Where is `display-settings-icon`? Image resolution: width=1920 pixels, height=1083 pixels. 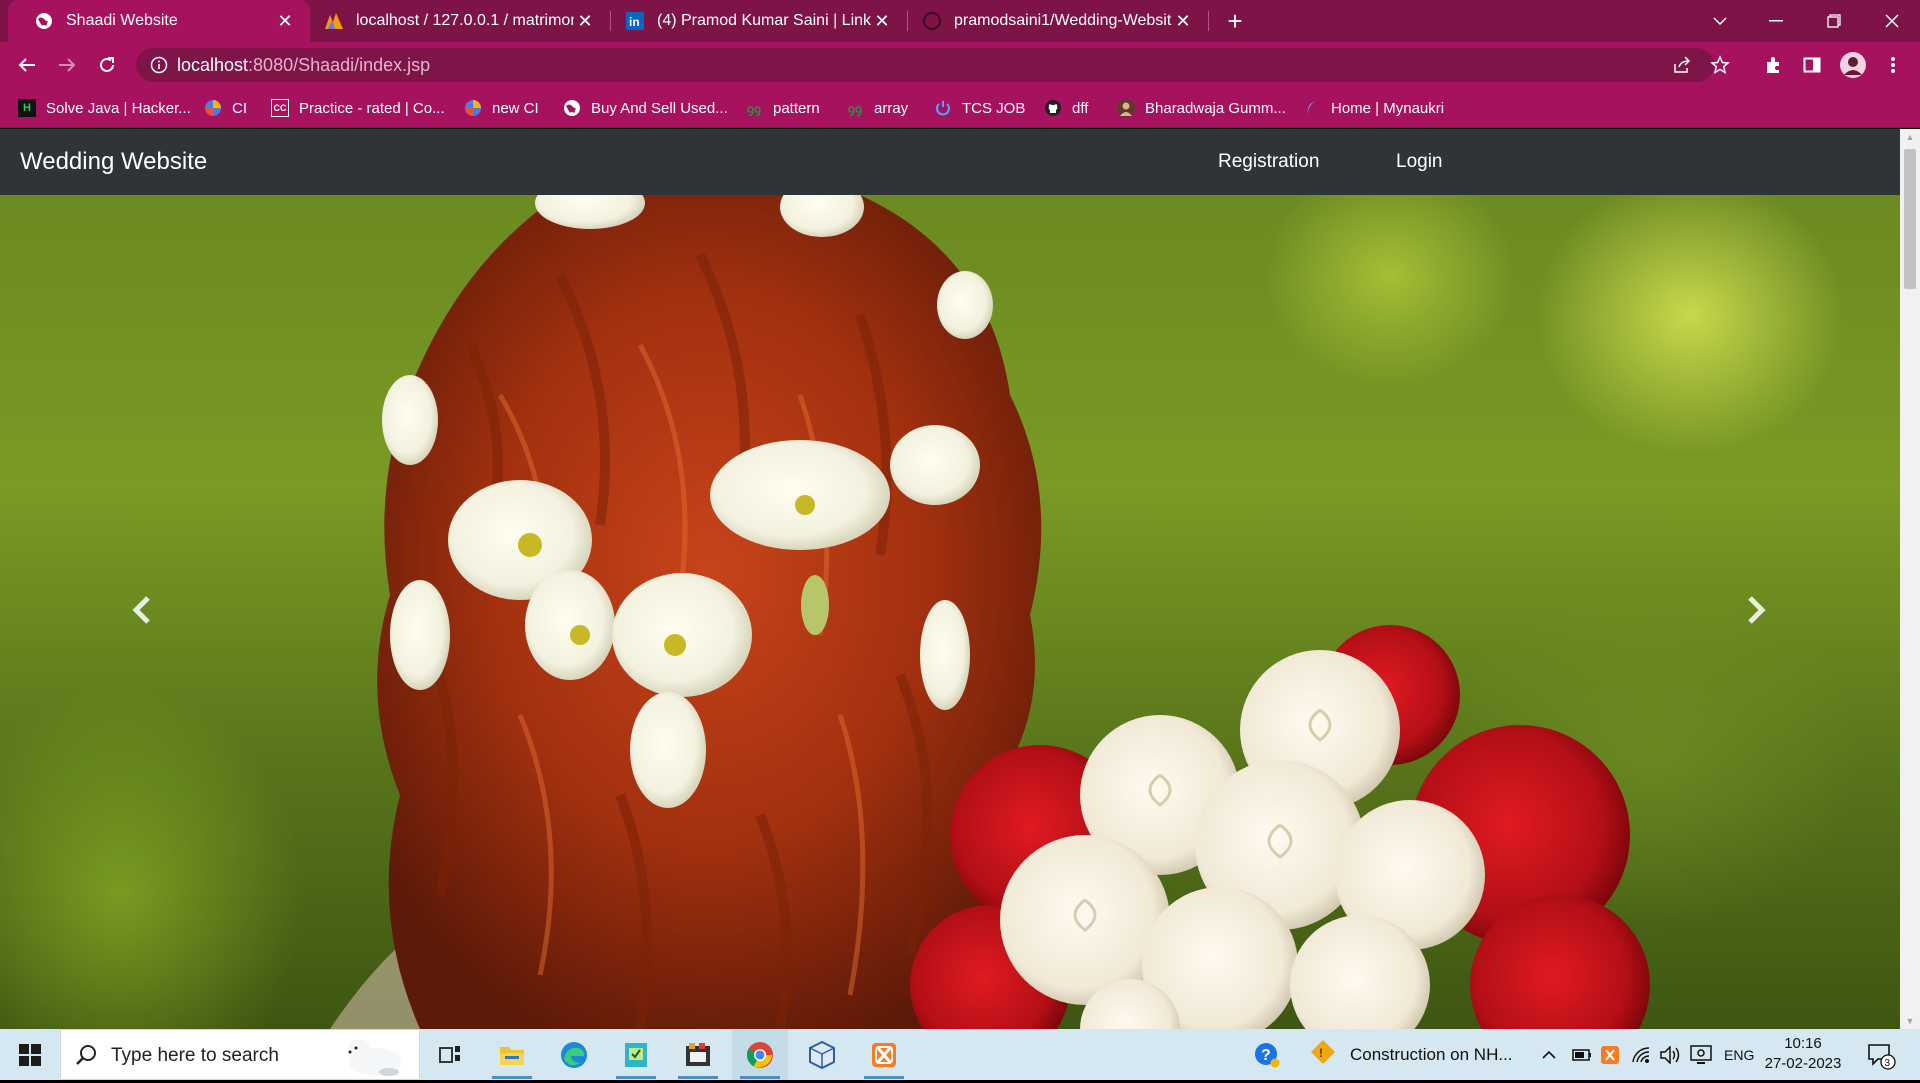
display-settings-icon is located at coordinates (1701, 1054).